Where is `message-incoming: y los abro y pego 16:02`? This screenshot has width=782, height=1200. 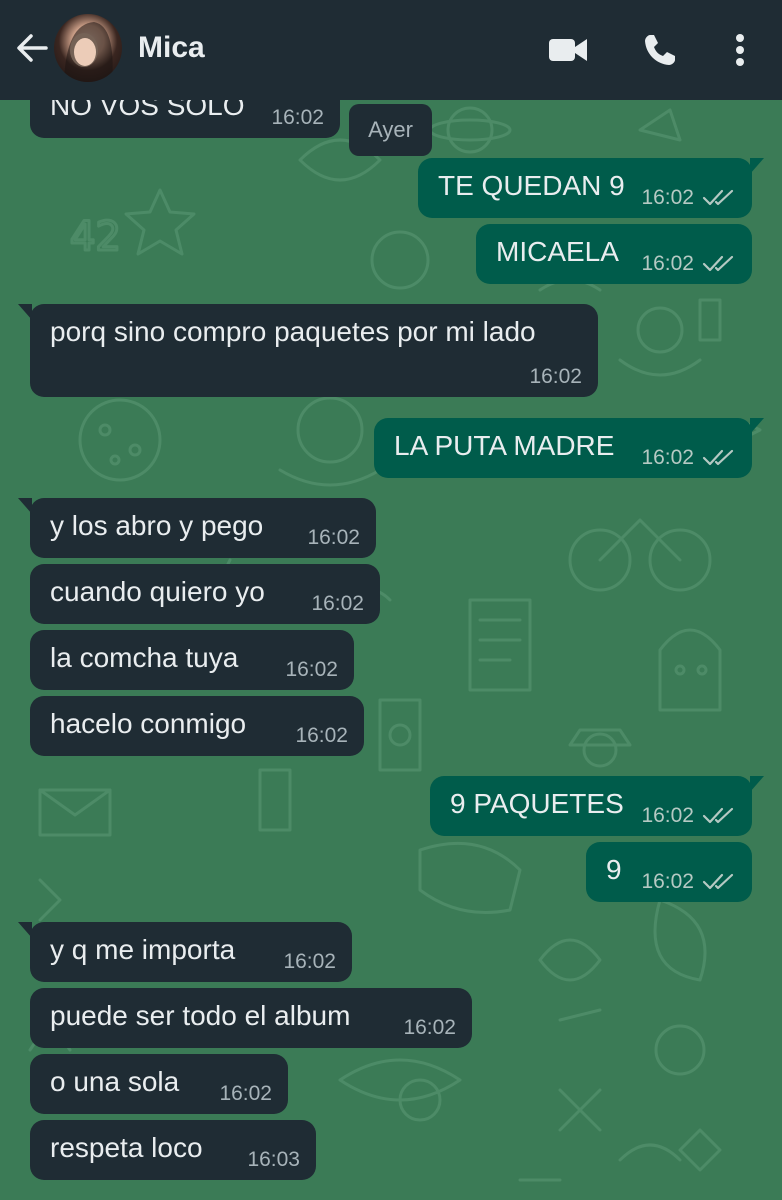
message-incoming: y los abro y pego 16:02 is located at coordinates (197, 528).